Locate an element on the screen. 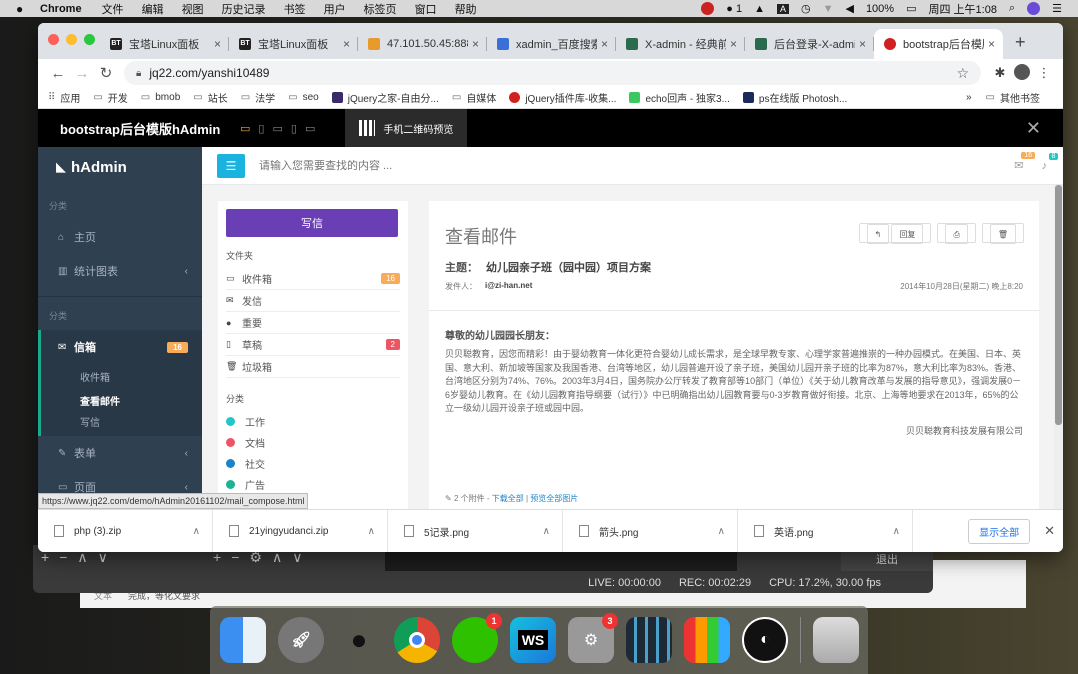 This screenshot has width=1078, height=674. folder-trash: 🗑︎ 垃圾箱 is located at coordinates (313, 367).